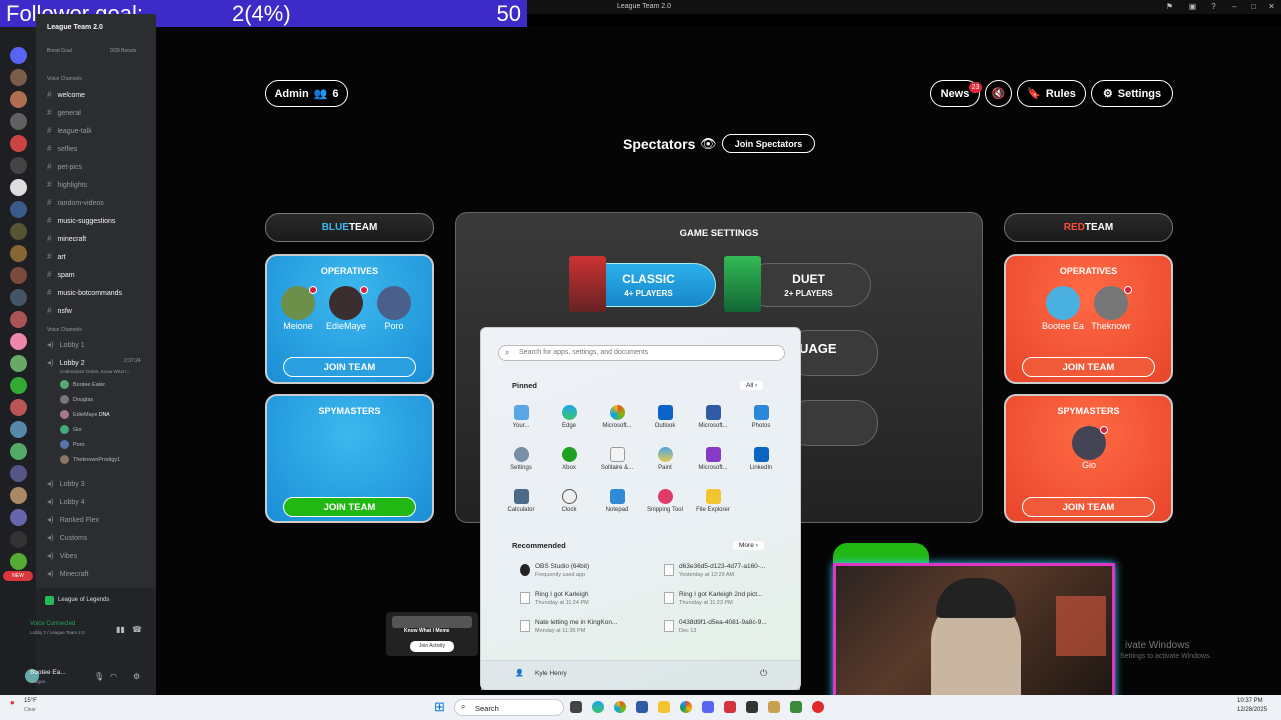 This screenshot has height=720, width=1281. Describe the element at coordinates (136, 676) in the screenshot. I see `gear-icon: ⚙` at that location.